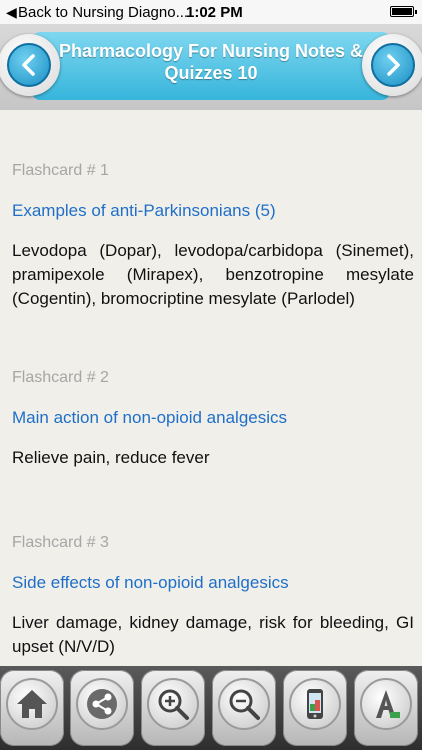 The height and width of the screenshot is (750, 422). I want to click on status-time: 1:02 PM, so click(214, 12).